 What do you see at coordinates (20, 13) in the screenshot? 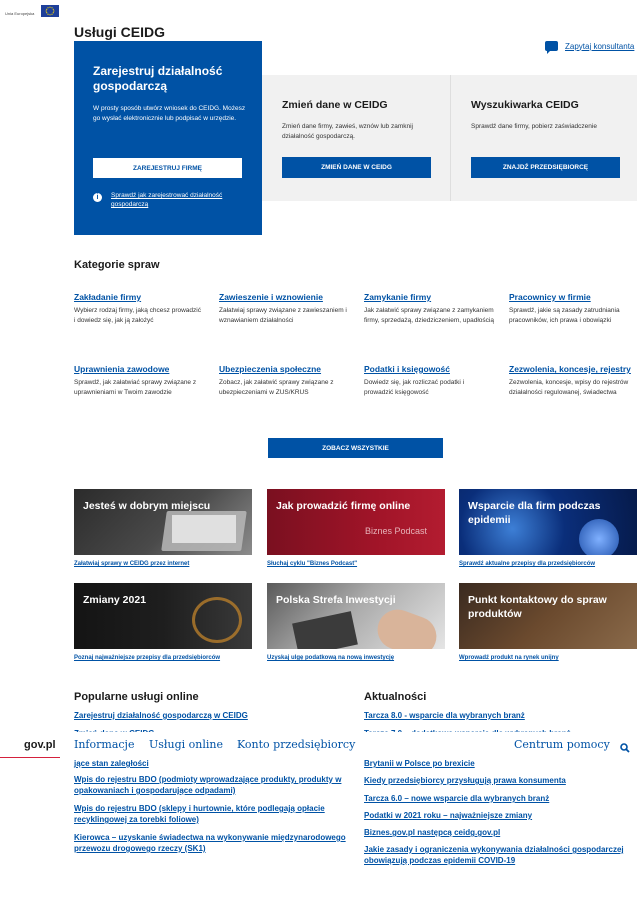
I see `eu-label: Unia Europejska` at bounding box center [20, 13].